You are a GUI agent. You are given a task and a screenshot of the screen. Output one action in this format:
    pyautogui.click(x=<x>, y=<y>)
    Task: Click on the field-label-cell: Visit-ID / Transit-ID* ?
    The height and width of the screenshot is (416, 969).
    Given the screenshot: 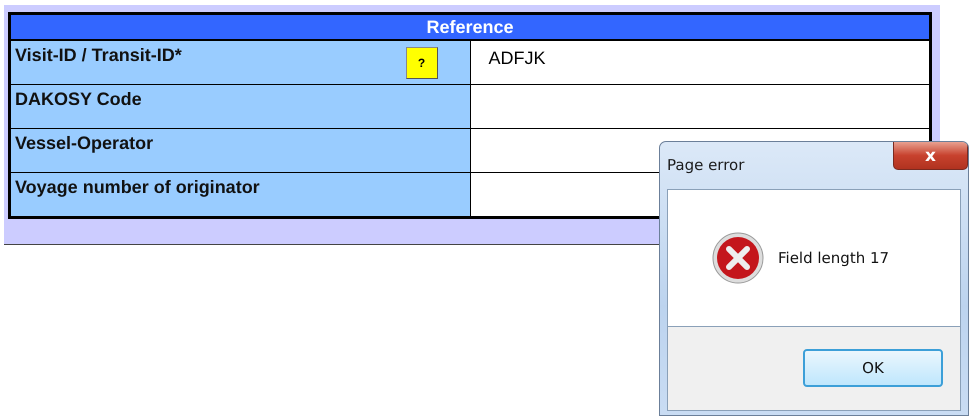 What is the action you would take?
    pyautogui.click(x=240, y=62)
    